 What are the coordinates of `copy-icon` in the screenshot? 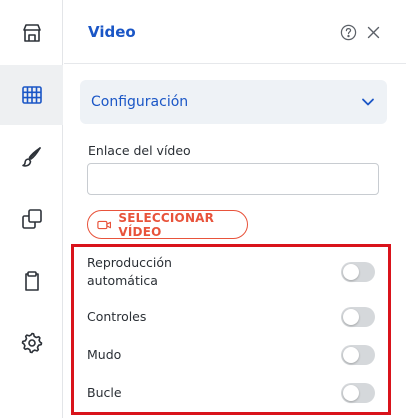 It's located at (31, 219).